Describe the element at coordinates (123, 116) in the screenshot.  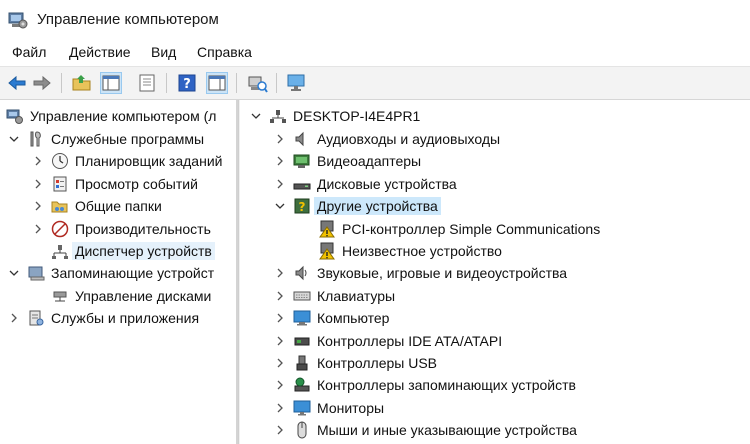
I see `tree-item-label: Управление компьютером (л` at that location.